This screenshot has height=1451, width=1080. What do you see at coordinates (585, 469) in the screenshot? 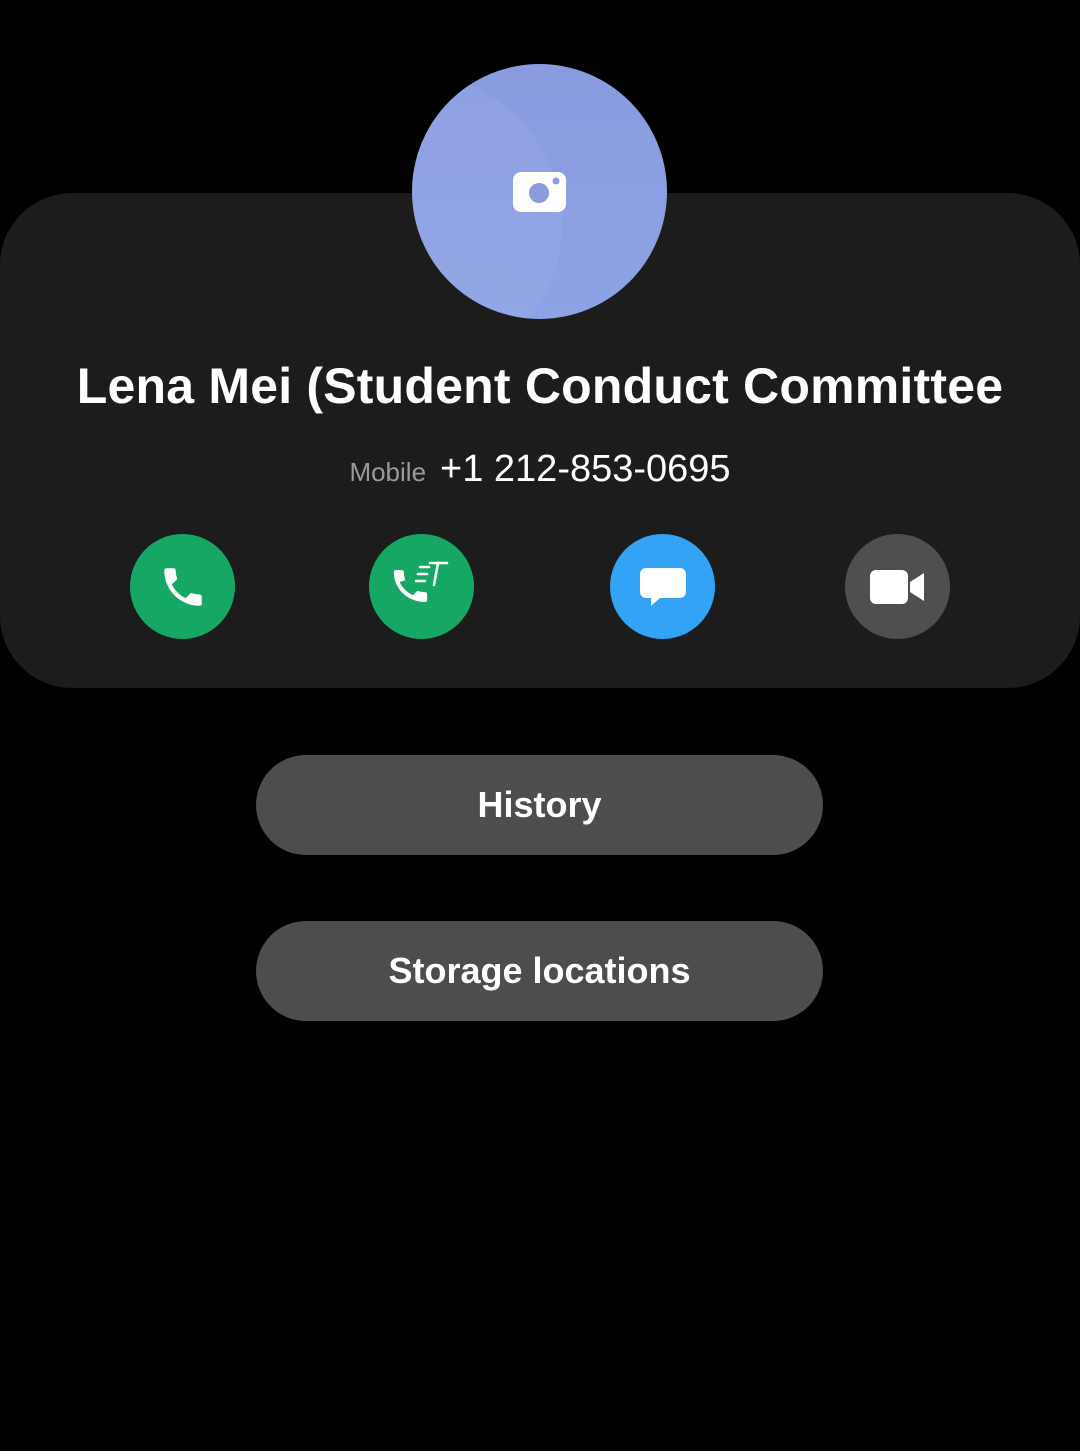
I see `phone-number: +1 212-853-0695` at bounding box center [585, 469].